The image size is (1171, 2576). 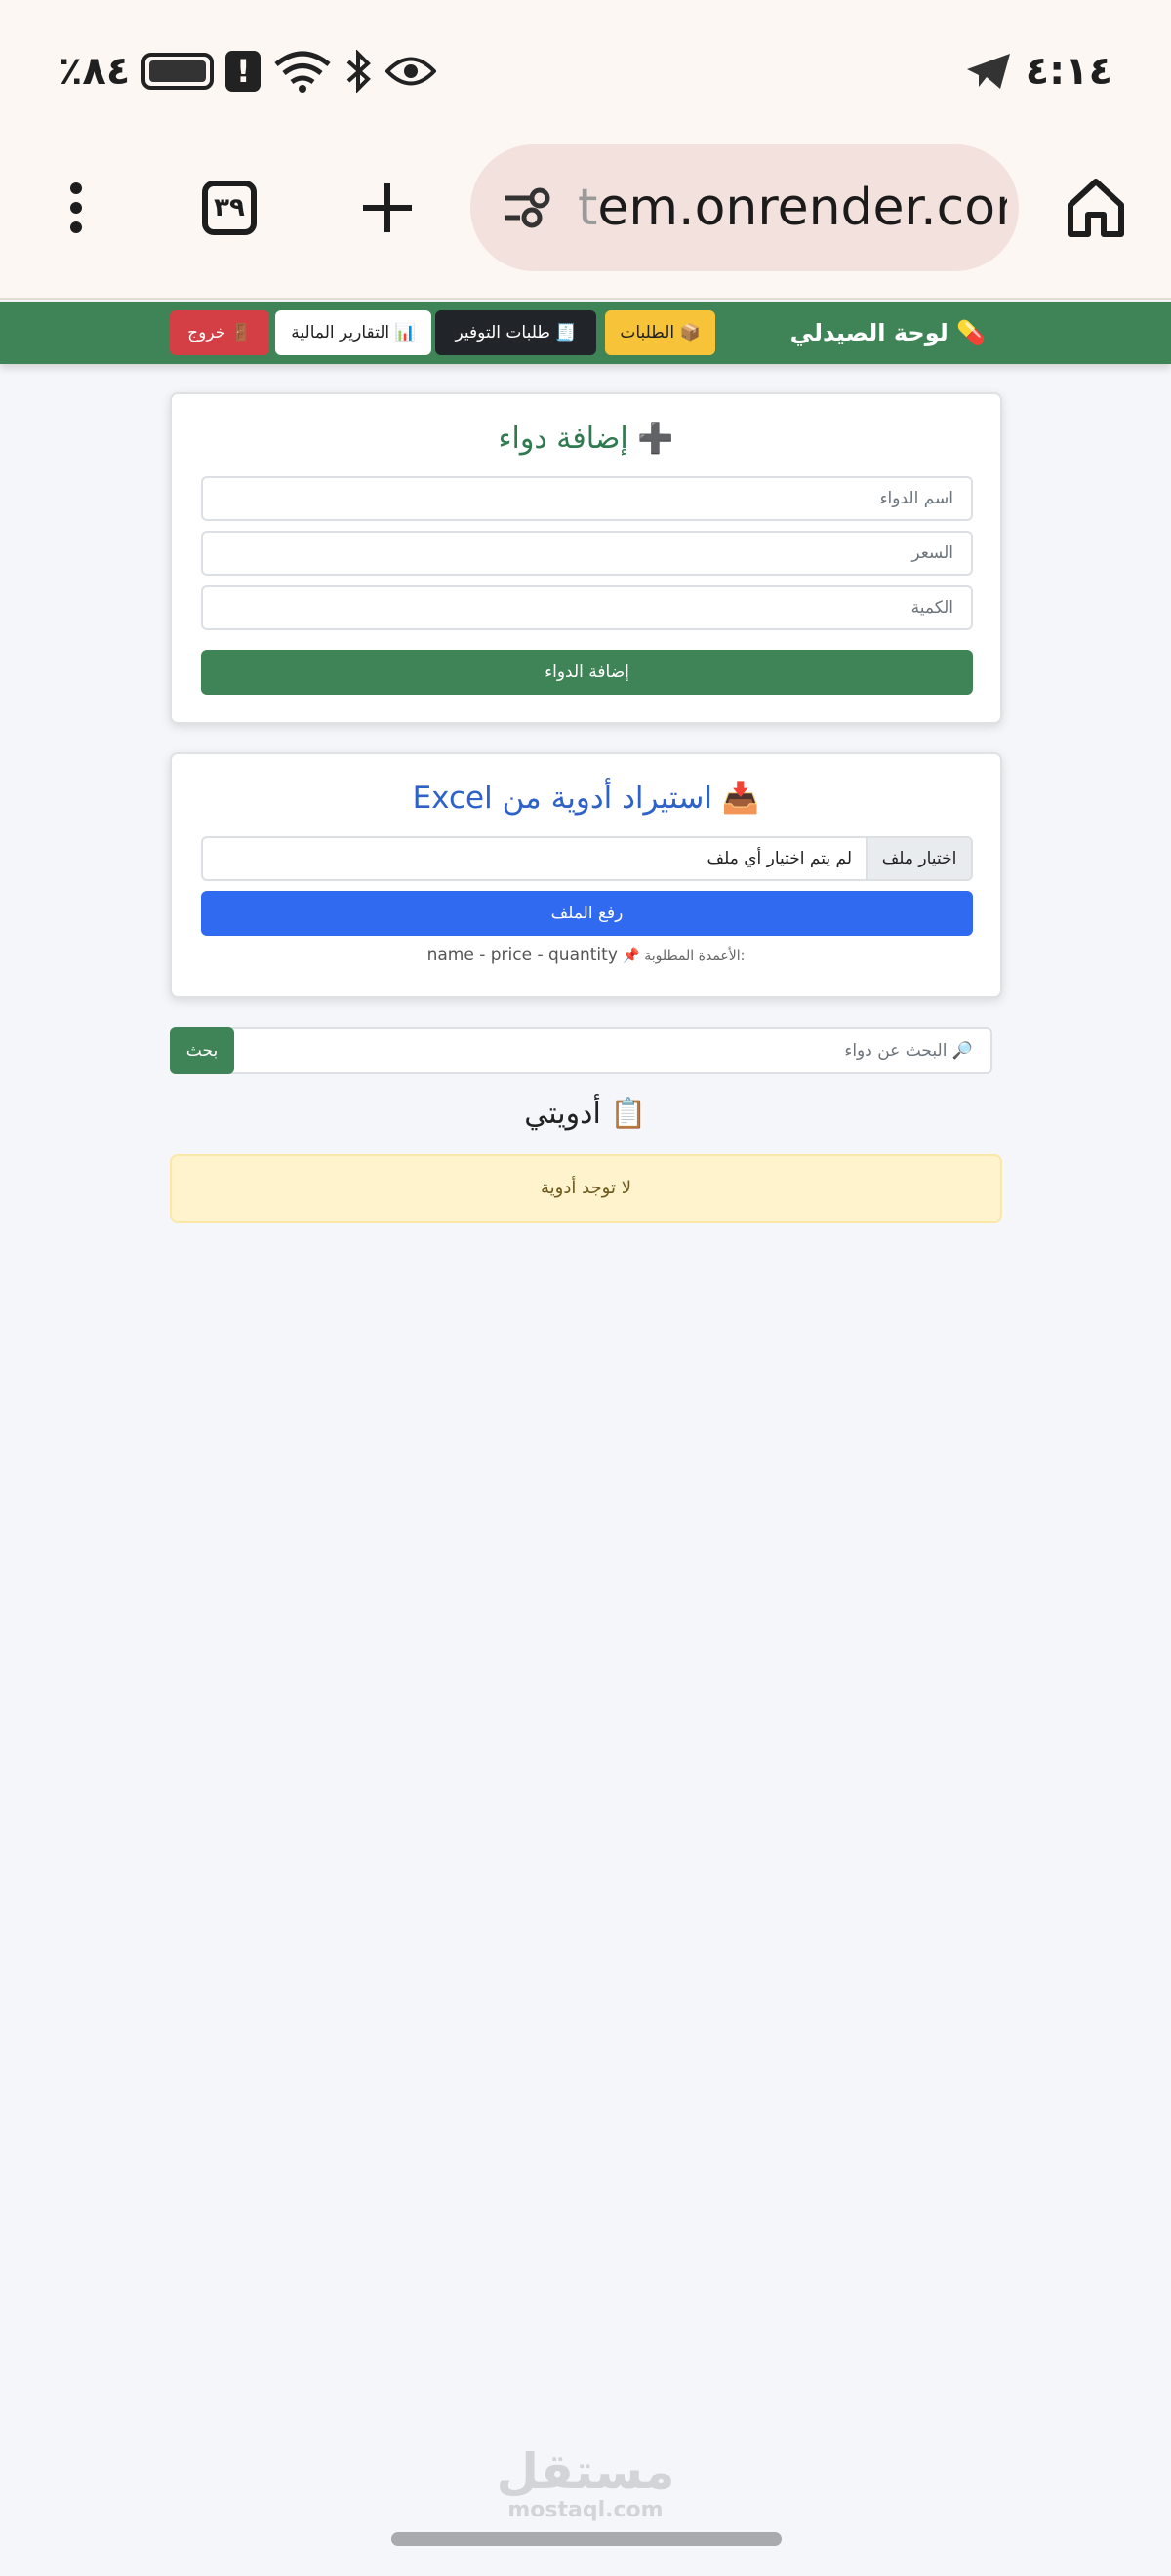 I want to click on medicine-quantity-input: الكمية, so click(x=587, y=607).